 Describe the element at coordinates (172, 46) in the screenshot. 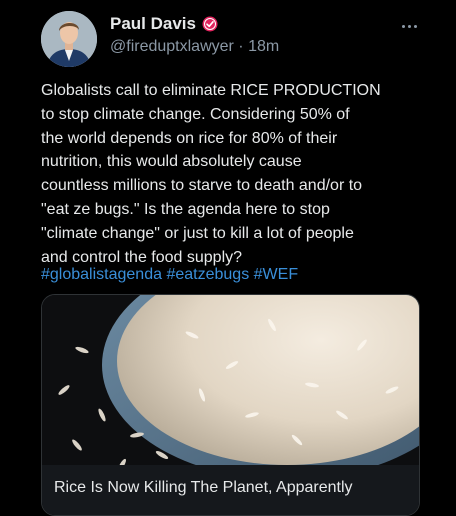

I see `author-handle: @fireduptxlawyer` at that location.